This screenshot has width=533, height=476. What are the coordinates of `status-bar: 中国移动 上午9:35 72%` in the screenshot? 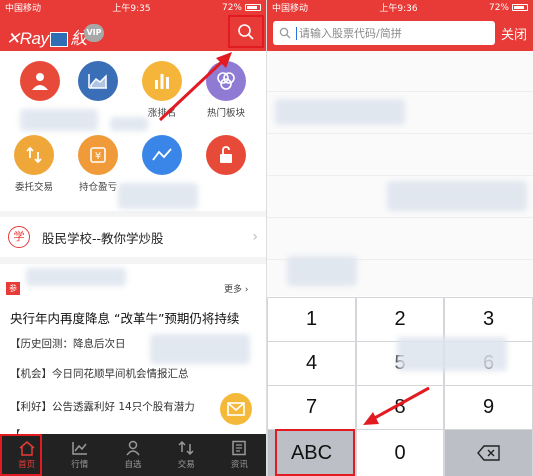 It's located at (133, 7).